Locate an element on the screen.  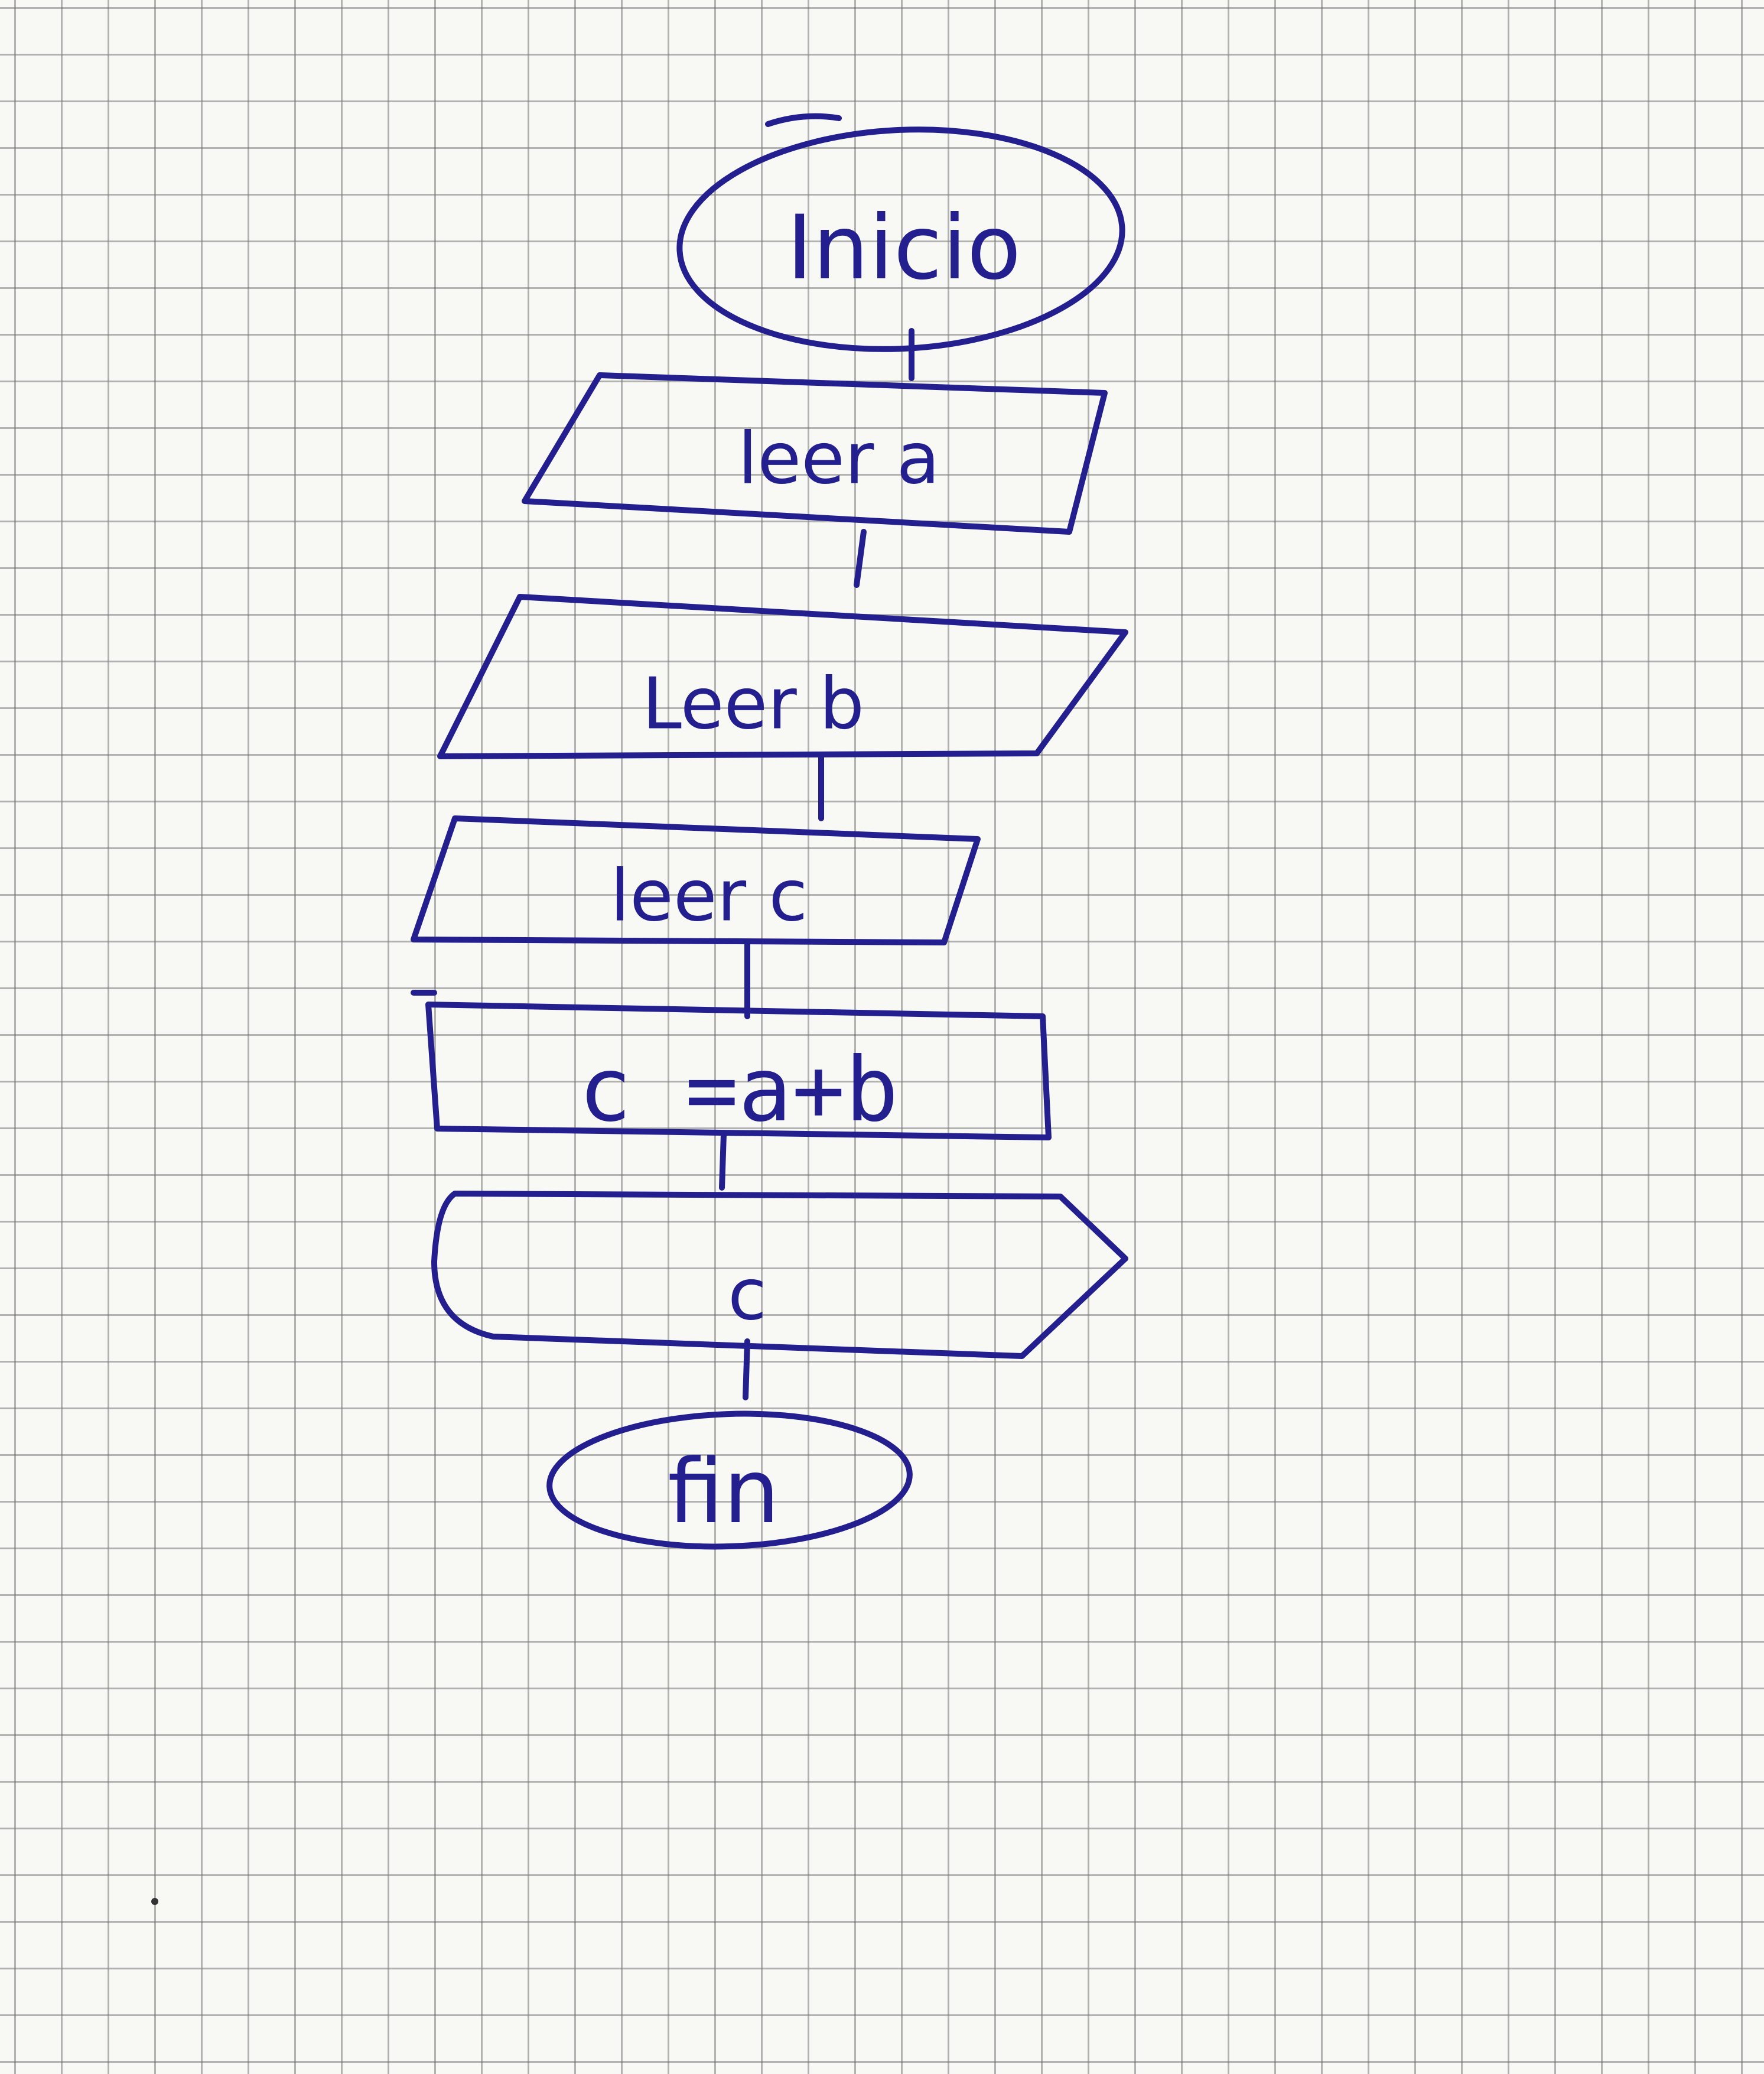
input-c-shape: leer c is located at coordinates (696, 880).